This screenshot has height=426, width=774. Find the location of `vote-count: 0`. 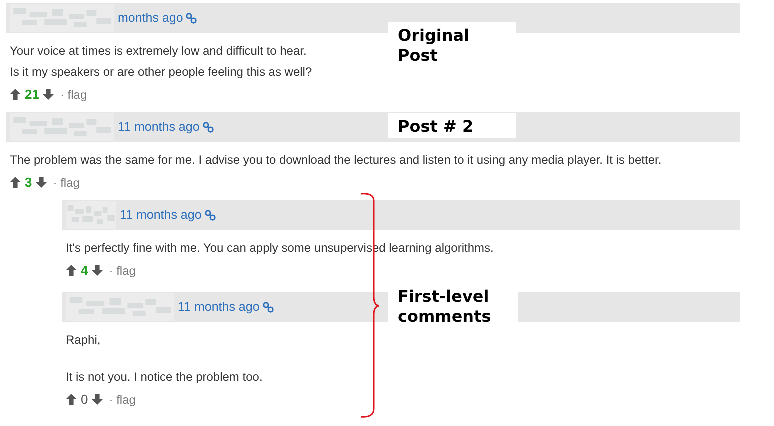

vote-count: 0 is located at coordinates (84, 399).